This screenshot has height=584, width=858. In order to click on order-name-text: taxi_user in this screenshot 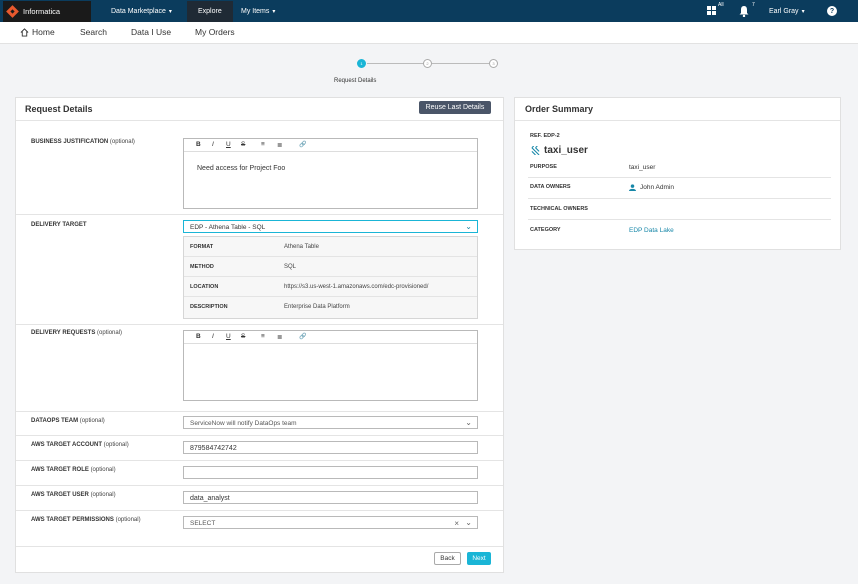, I will do `click(566, 150)`.